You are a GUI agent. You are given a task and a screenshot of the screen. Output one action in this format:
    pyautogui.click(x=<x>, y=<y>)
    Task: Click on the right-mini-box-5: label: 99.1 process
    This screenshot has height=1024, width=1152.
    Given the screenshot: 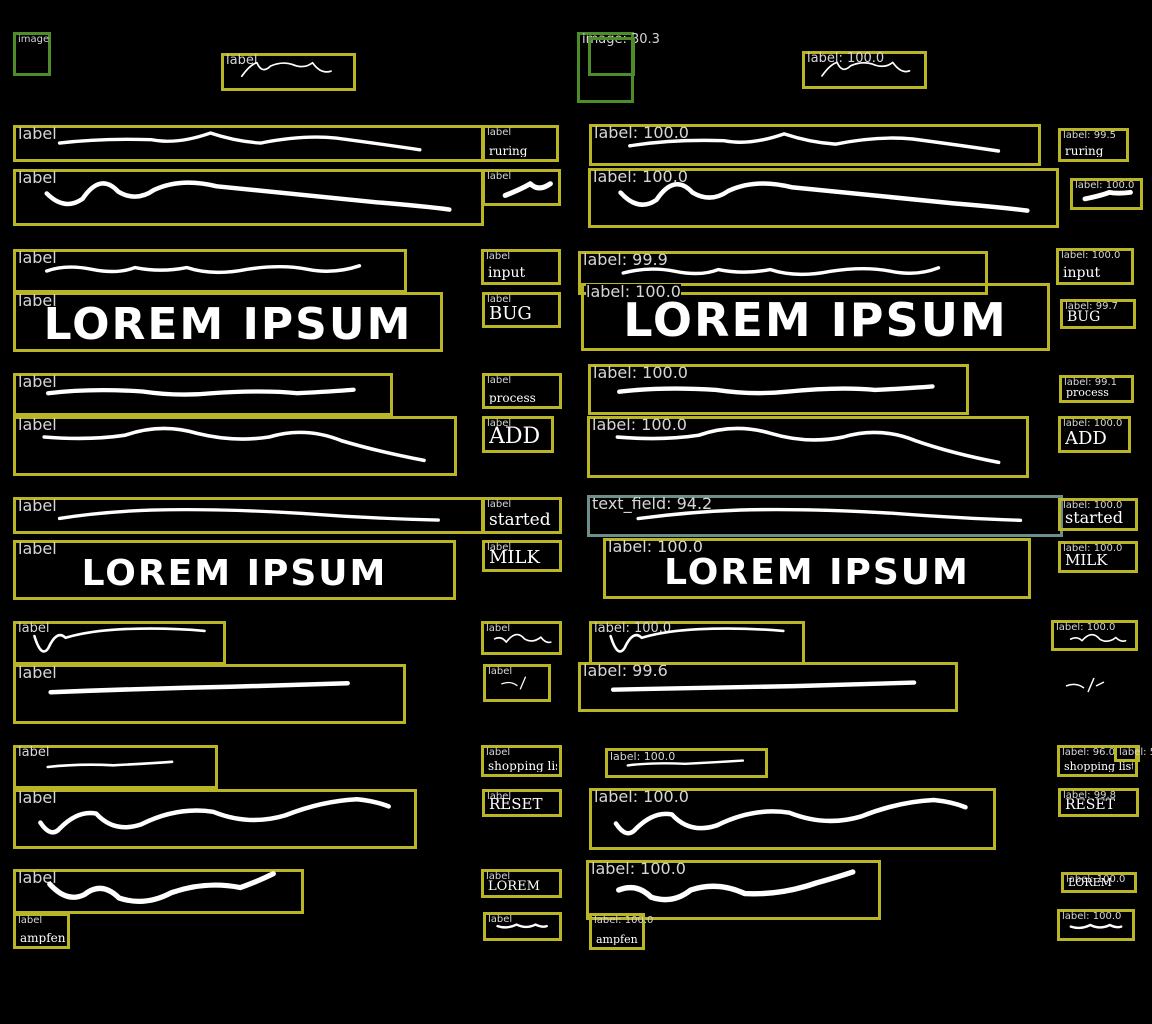 What is the action you would take?
    pyautogui.click(x=1096, y=389)
    